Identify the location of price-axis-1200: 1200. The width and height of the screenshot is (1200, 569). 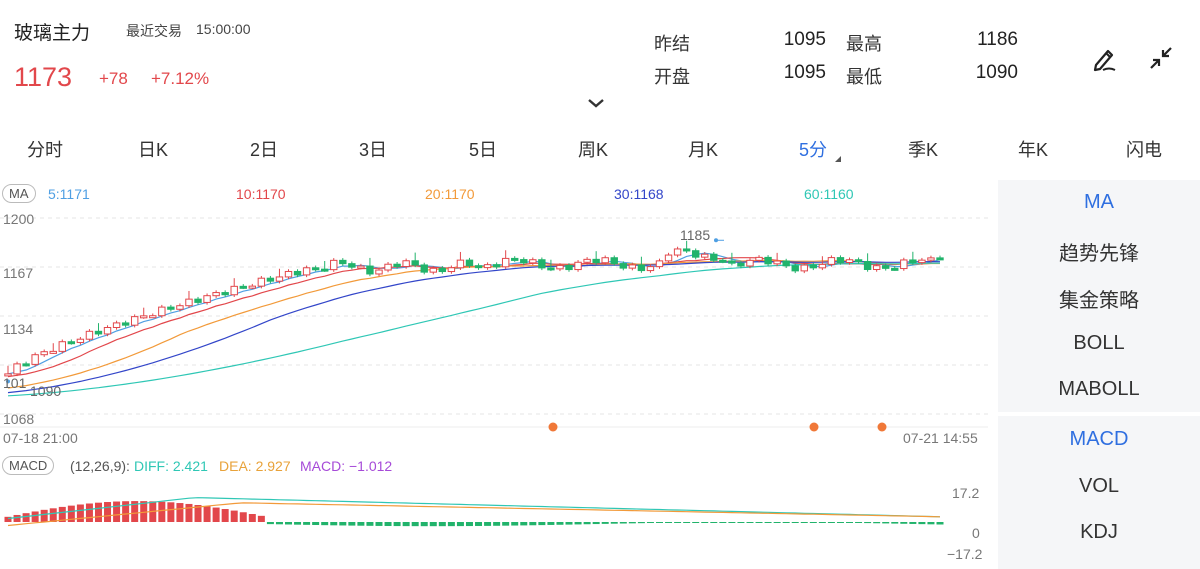
(19, 219).